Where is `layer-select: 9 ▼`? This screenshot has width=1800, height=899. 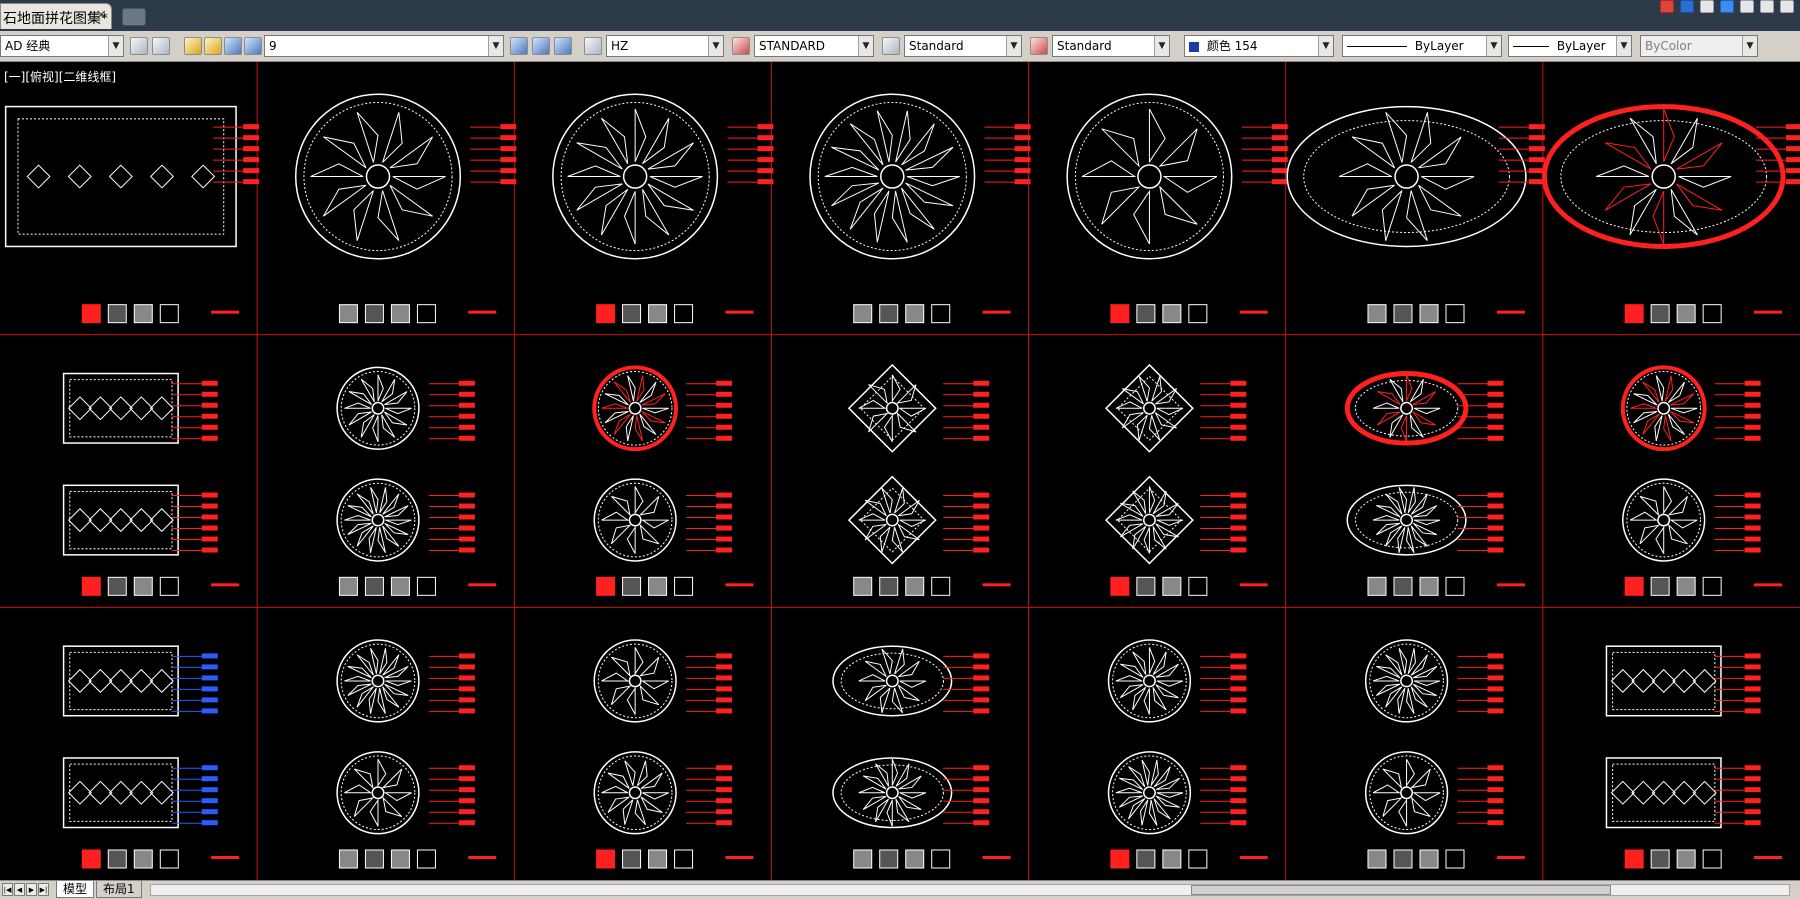
layer-select: 9 ▼ is located at coordinates (384, 46).